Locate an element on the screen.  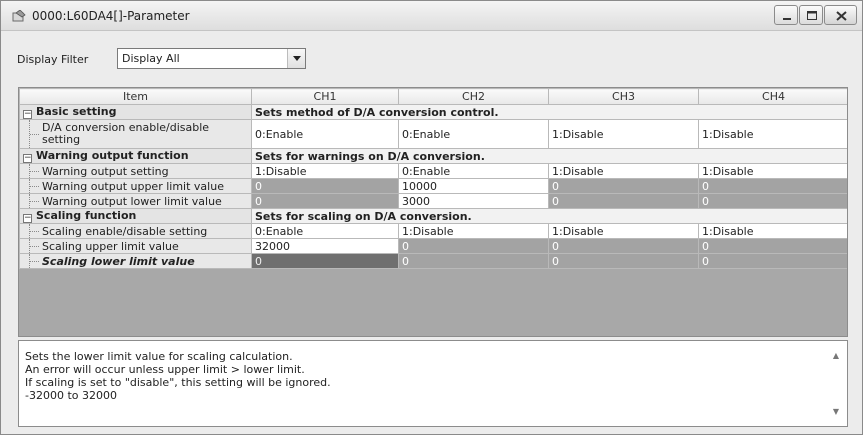
row-label: Scaling enable/disable setting is located at coordinates (135, 231).